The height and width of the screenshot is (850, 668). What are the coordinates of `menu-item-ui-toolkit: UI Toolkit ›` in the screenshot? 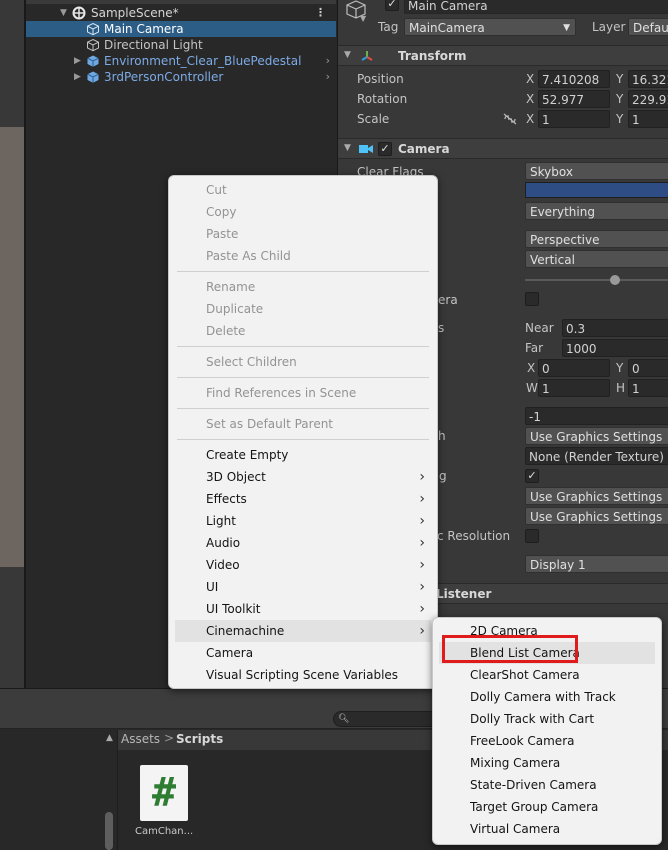 It's located at (303, 609).